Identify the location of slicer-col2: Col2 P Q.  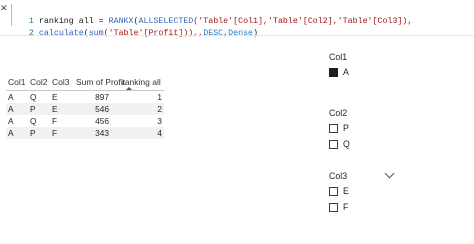
(339, 129).